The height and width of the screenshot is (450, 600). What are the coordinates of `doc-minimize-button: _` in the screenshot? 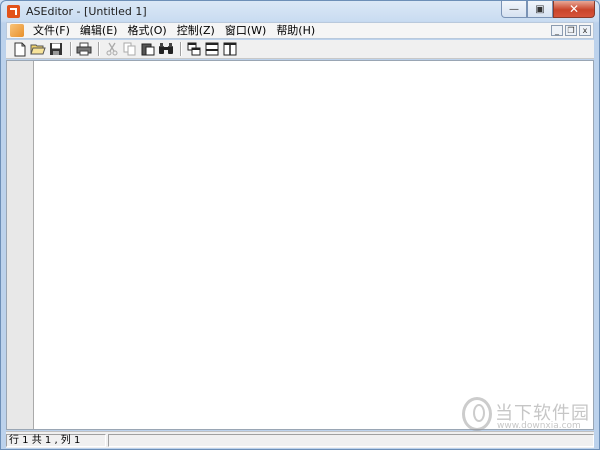 It's located at (557, 30).